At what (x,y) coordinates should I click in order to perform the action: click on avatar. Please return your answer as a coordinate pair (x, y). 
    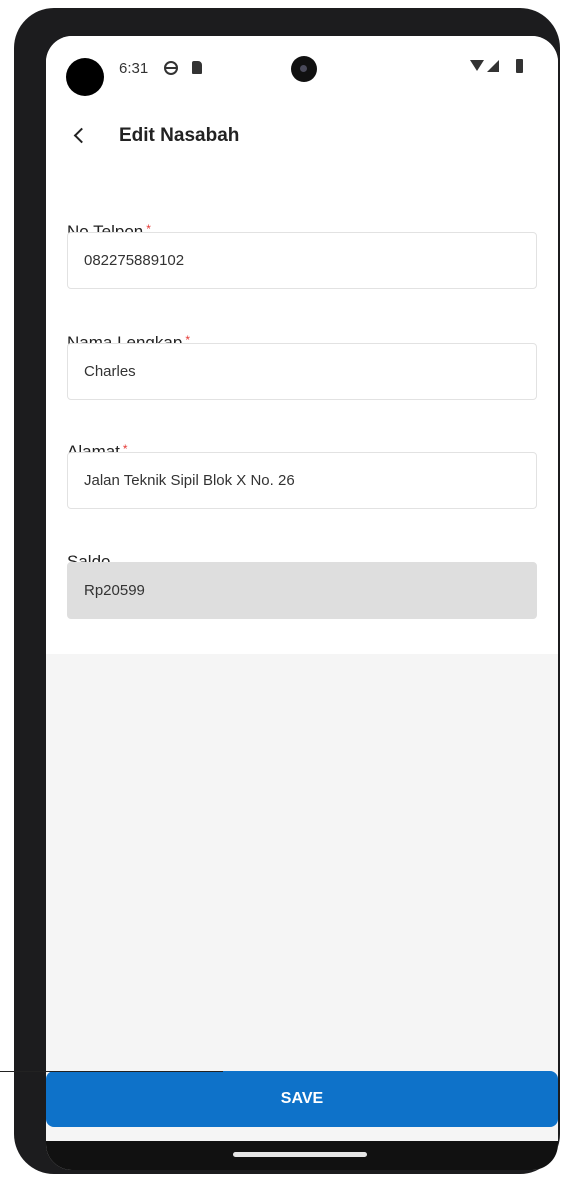
    Looking at the image, I should click on (85, 77).